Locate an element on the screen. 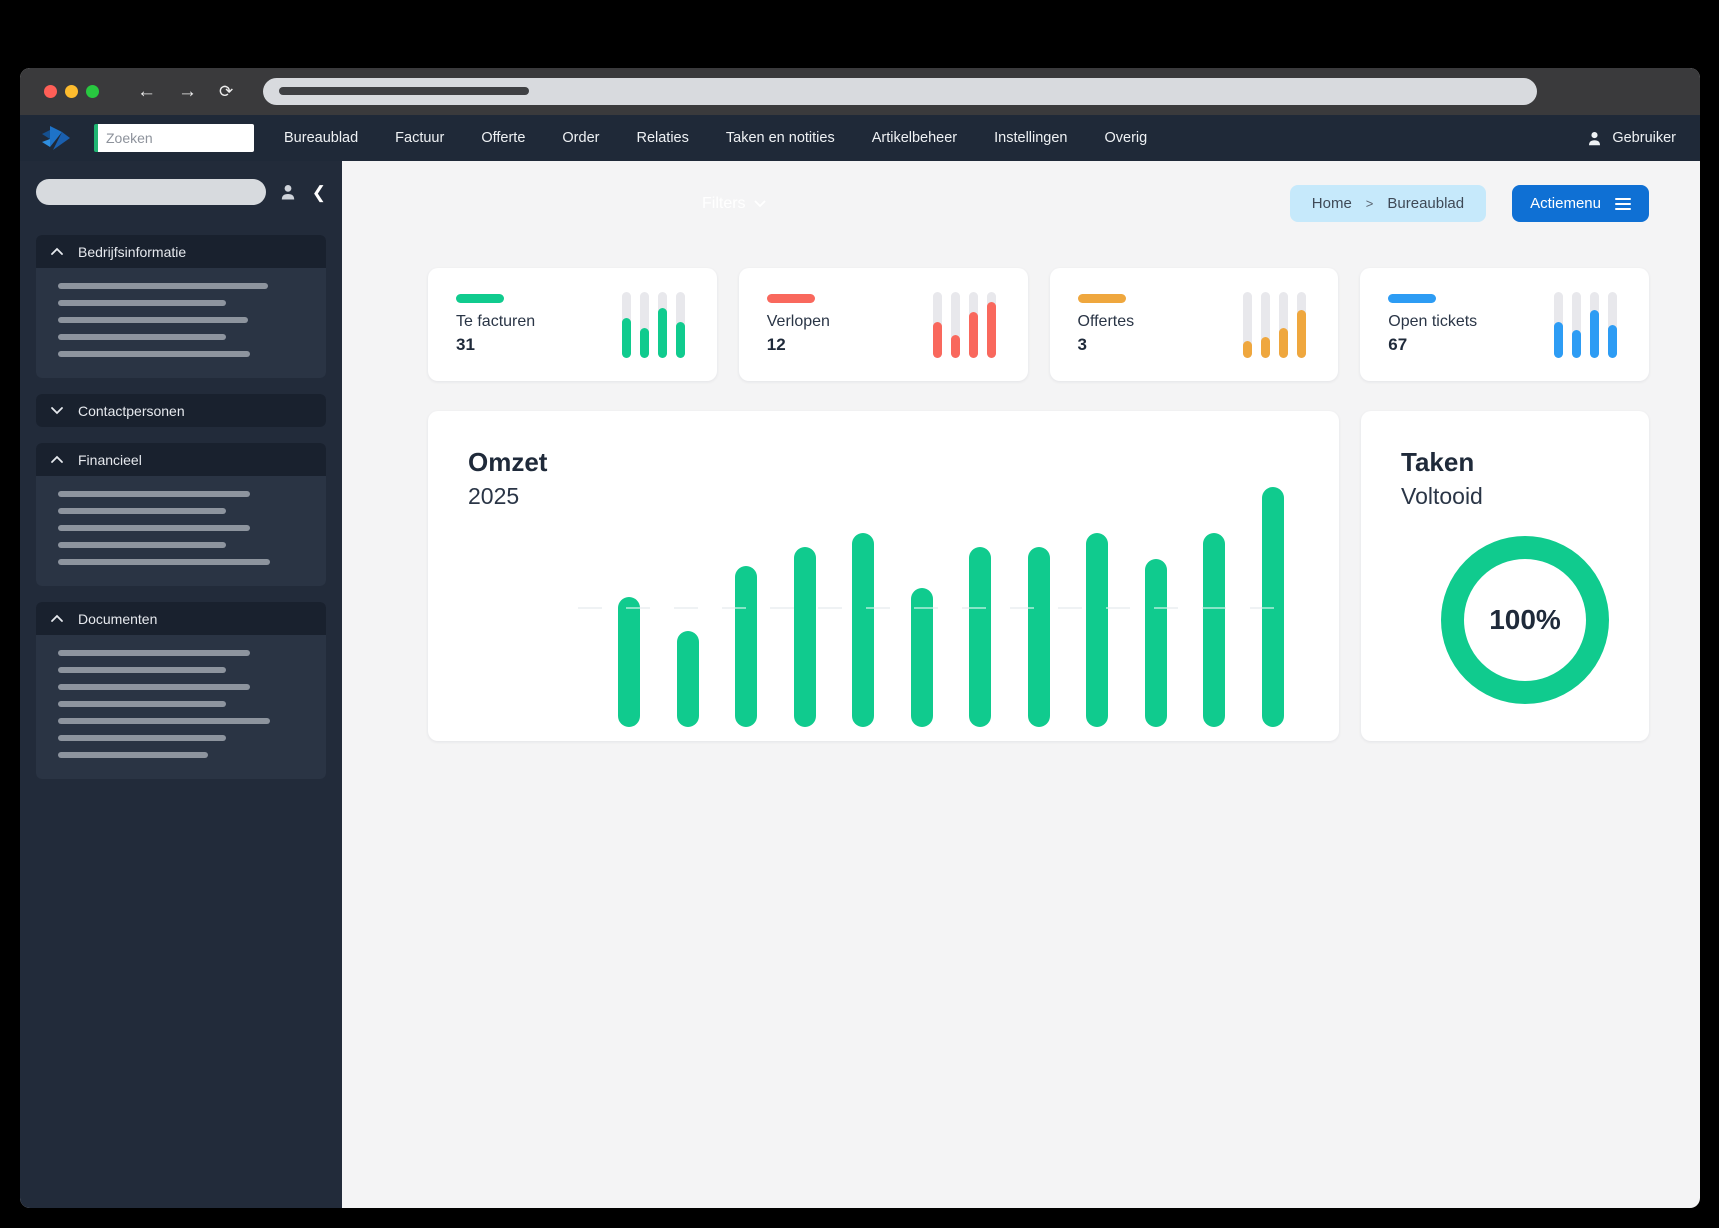 The width and height of the screenshot is (1719, 1228). sidebar-collapse-icon: ❮ is located at coordinates (319, 192).